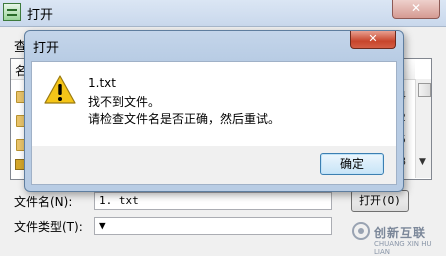 Image resolution: width=446 pixels, height=256 pixels. What do you see at coordinates (46, 48) in the screenshot?
I see `message-box-title: 打开` at bounding box center [46, 48].